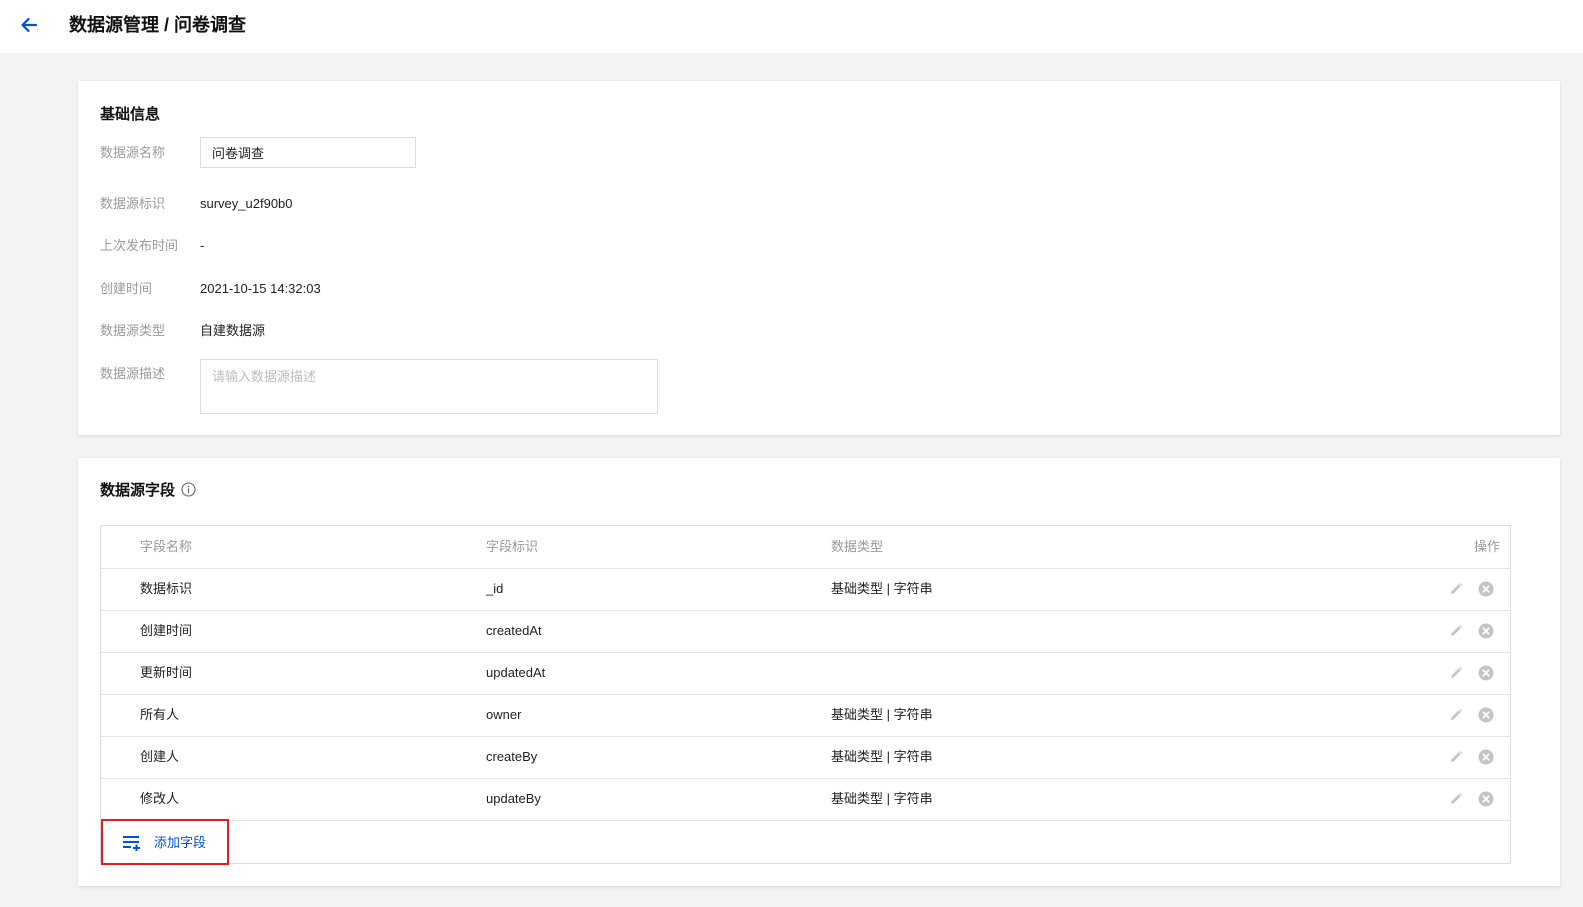 The width and height of the screenshot is (1583, 907). I want to click on type-label: 数据源类型, so click(133, 330).